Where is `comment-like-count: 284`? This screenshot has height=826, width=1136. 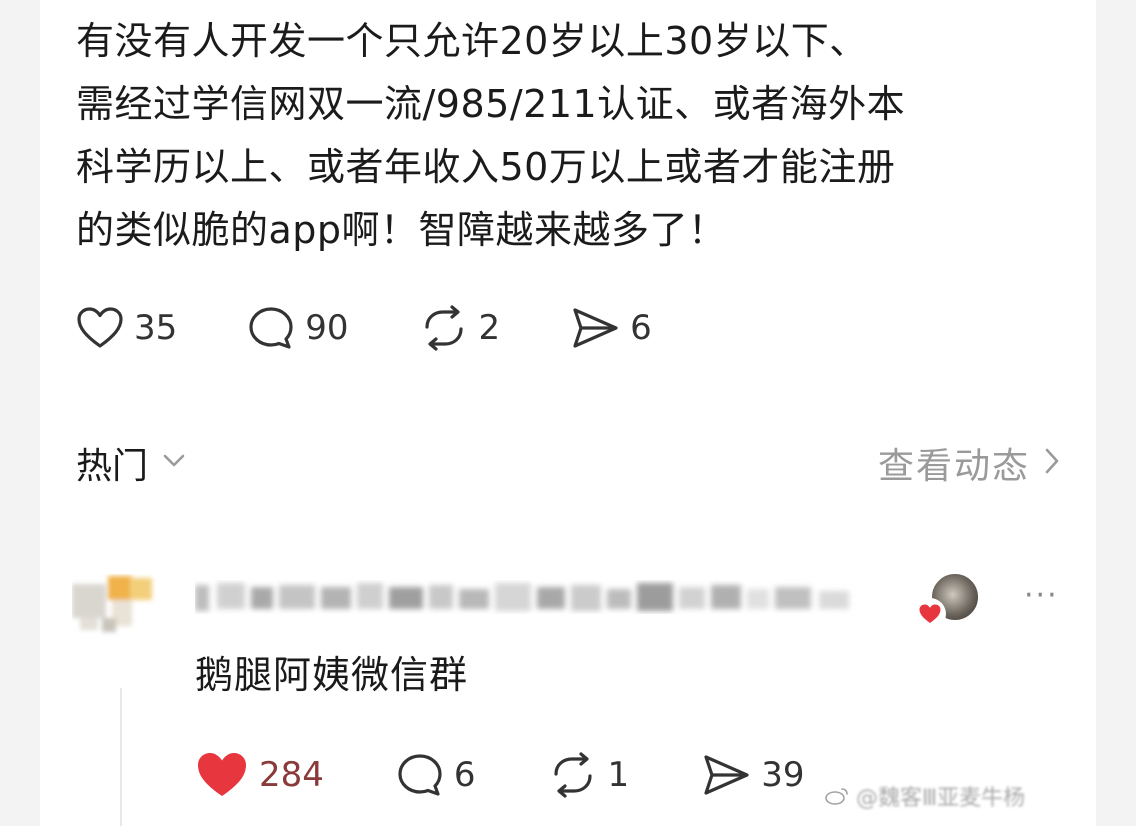
comment-like-count: 284 is located at coordinates (291, 775).